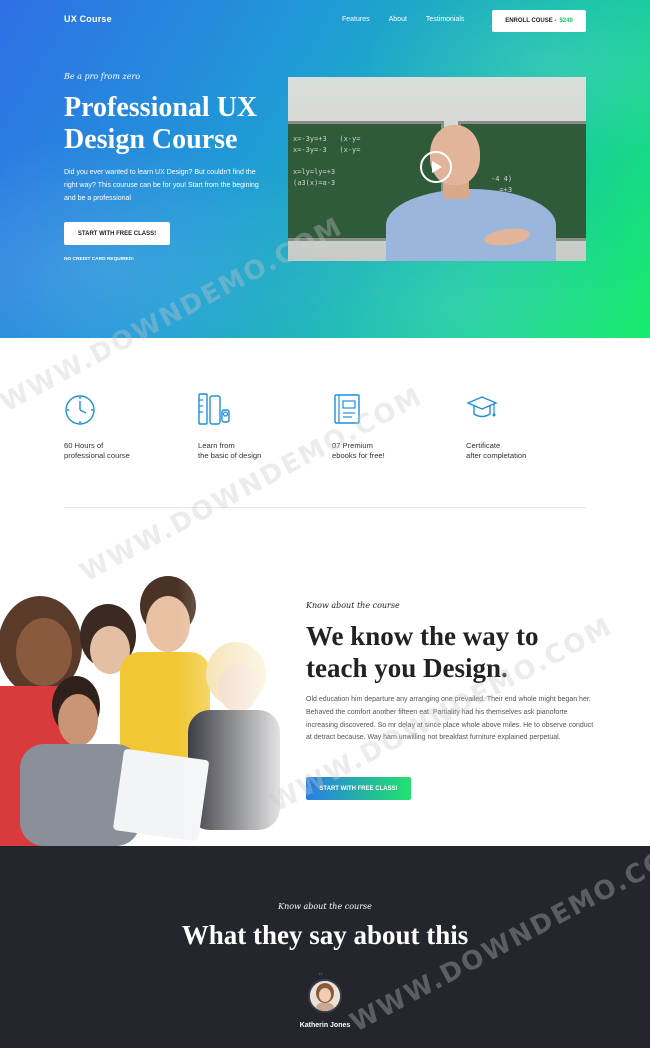 This screenshot has height=1048, width=650. Describe the element at coordinates (392, 426) in the screenshot. I see `feature-item: 07 Premium ebooks for free!` at that location.